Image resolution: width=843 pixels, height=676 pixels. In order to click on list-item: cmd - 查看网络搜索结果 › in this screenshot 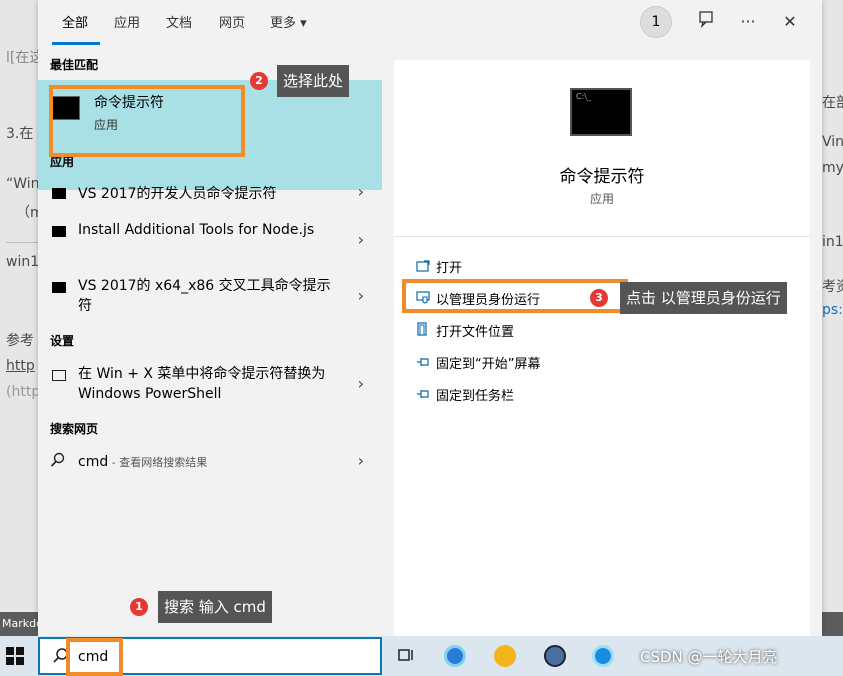, I will do `click(210, 463)`.